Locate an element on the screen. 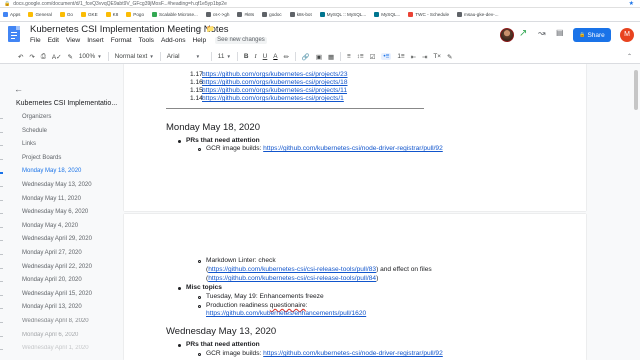 The image size is (640, 360). trend-icon: ↝ is located at coordinates (542, 33).